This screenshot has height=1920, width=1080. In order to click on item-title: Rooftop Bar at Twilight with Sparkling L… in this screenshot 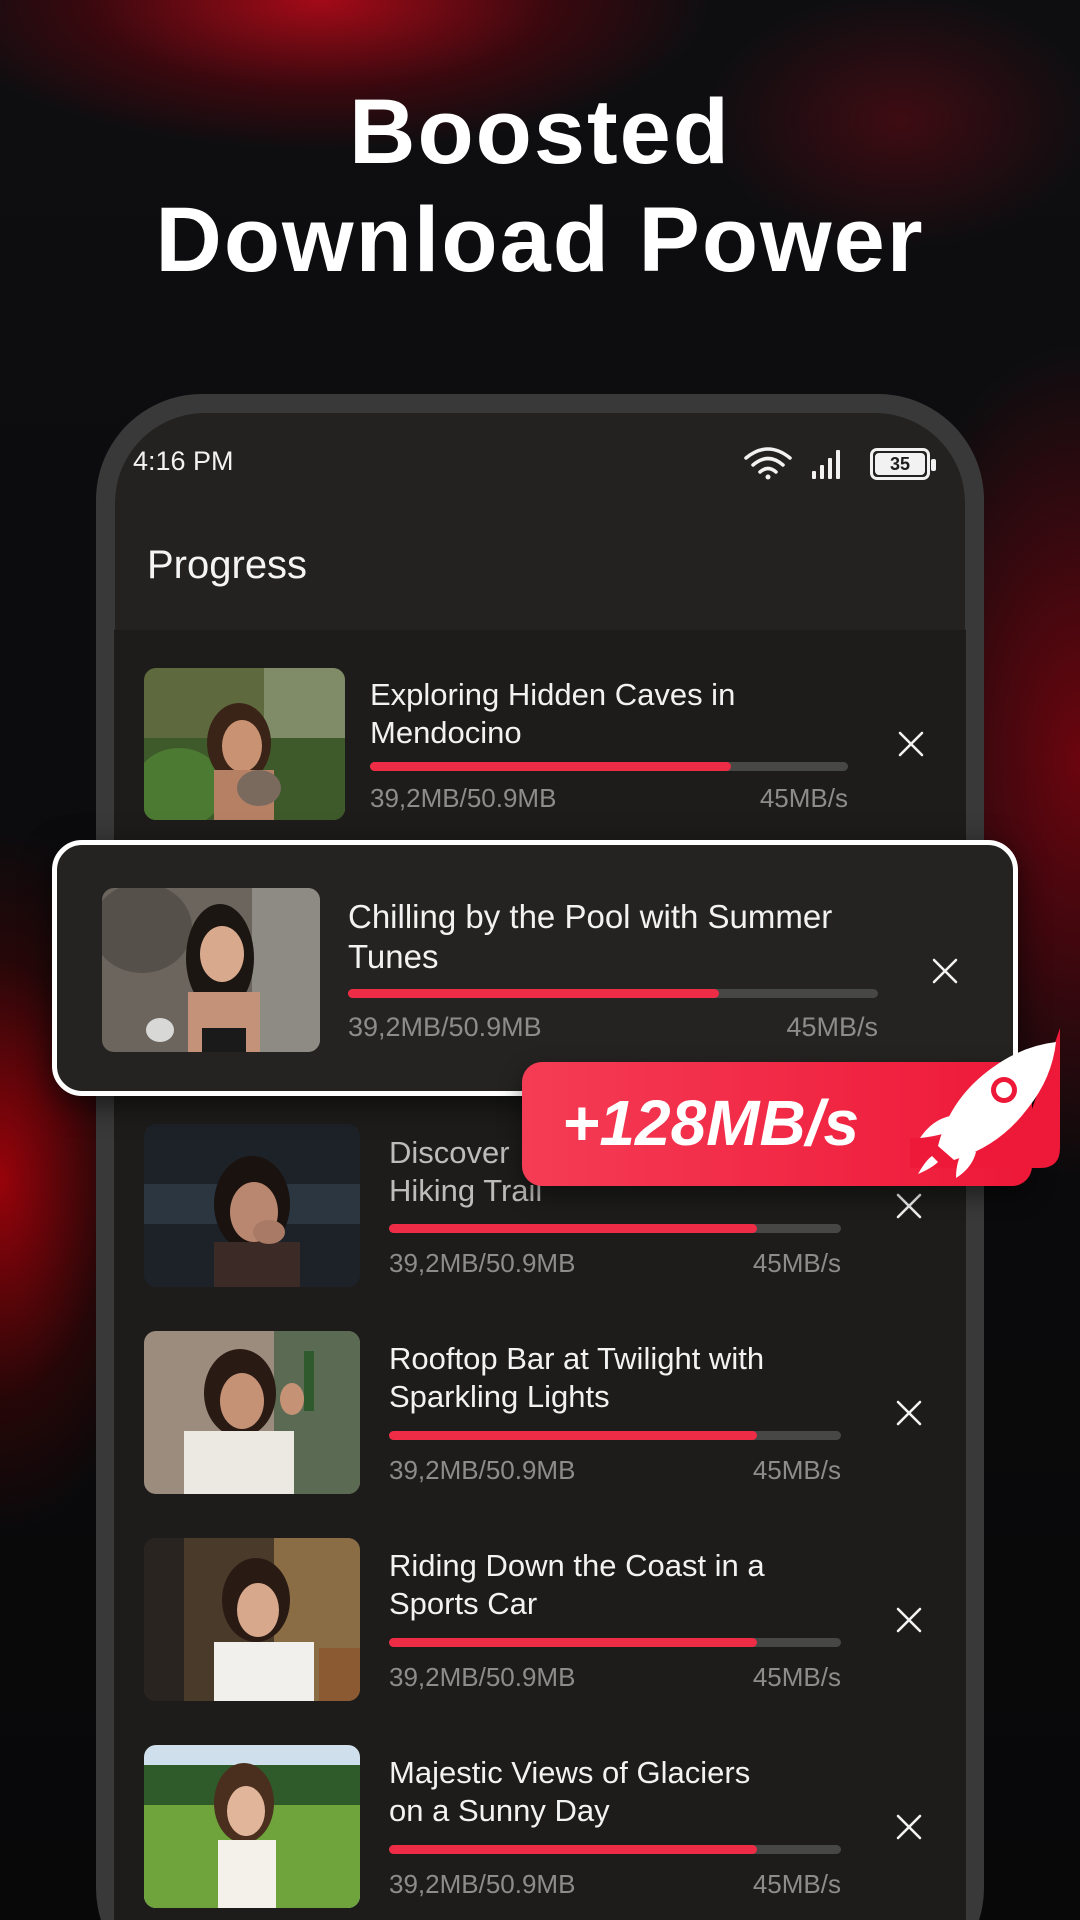, I will do `click(577, 1377)`.